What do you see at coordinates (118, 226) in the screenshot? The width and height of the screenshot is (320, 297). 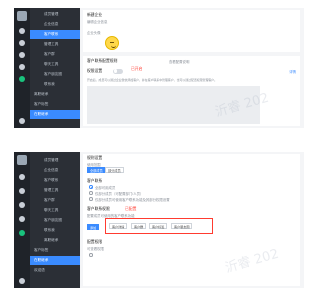 I see `permission-chip: 客户详情` at bounding box center [118, 226].